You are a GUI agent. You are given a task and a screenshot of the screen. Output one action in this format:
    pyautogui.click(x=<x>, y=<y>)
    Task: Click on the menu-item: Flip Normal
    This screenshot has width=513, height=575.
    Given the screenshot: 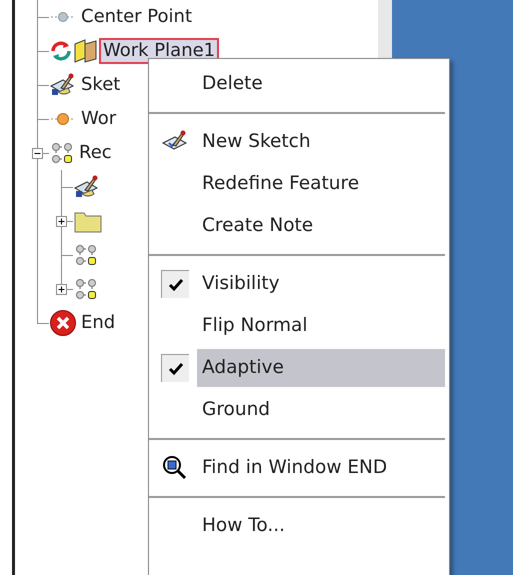 What is the action you would take?
    pyautogui.click(x=321, y=326)
    